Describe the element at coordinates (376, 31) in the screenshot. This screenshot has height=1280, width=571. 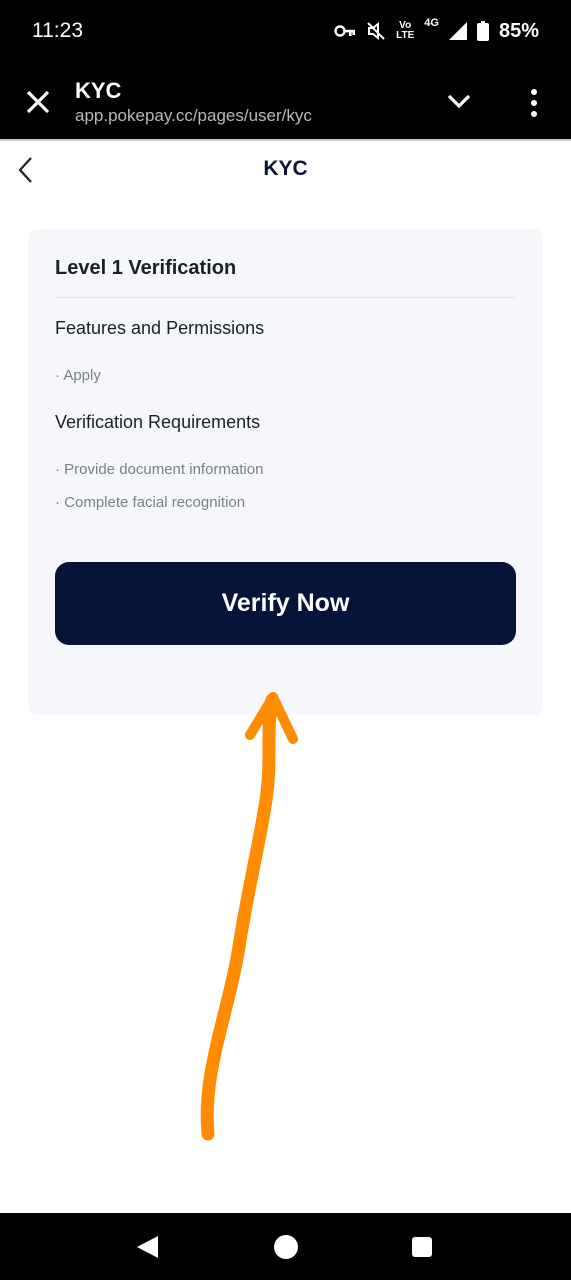
I see `mute-icon` at that location.